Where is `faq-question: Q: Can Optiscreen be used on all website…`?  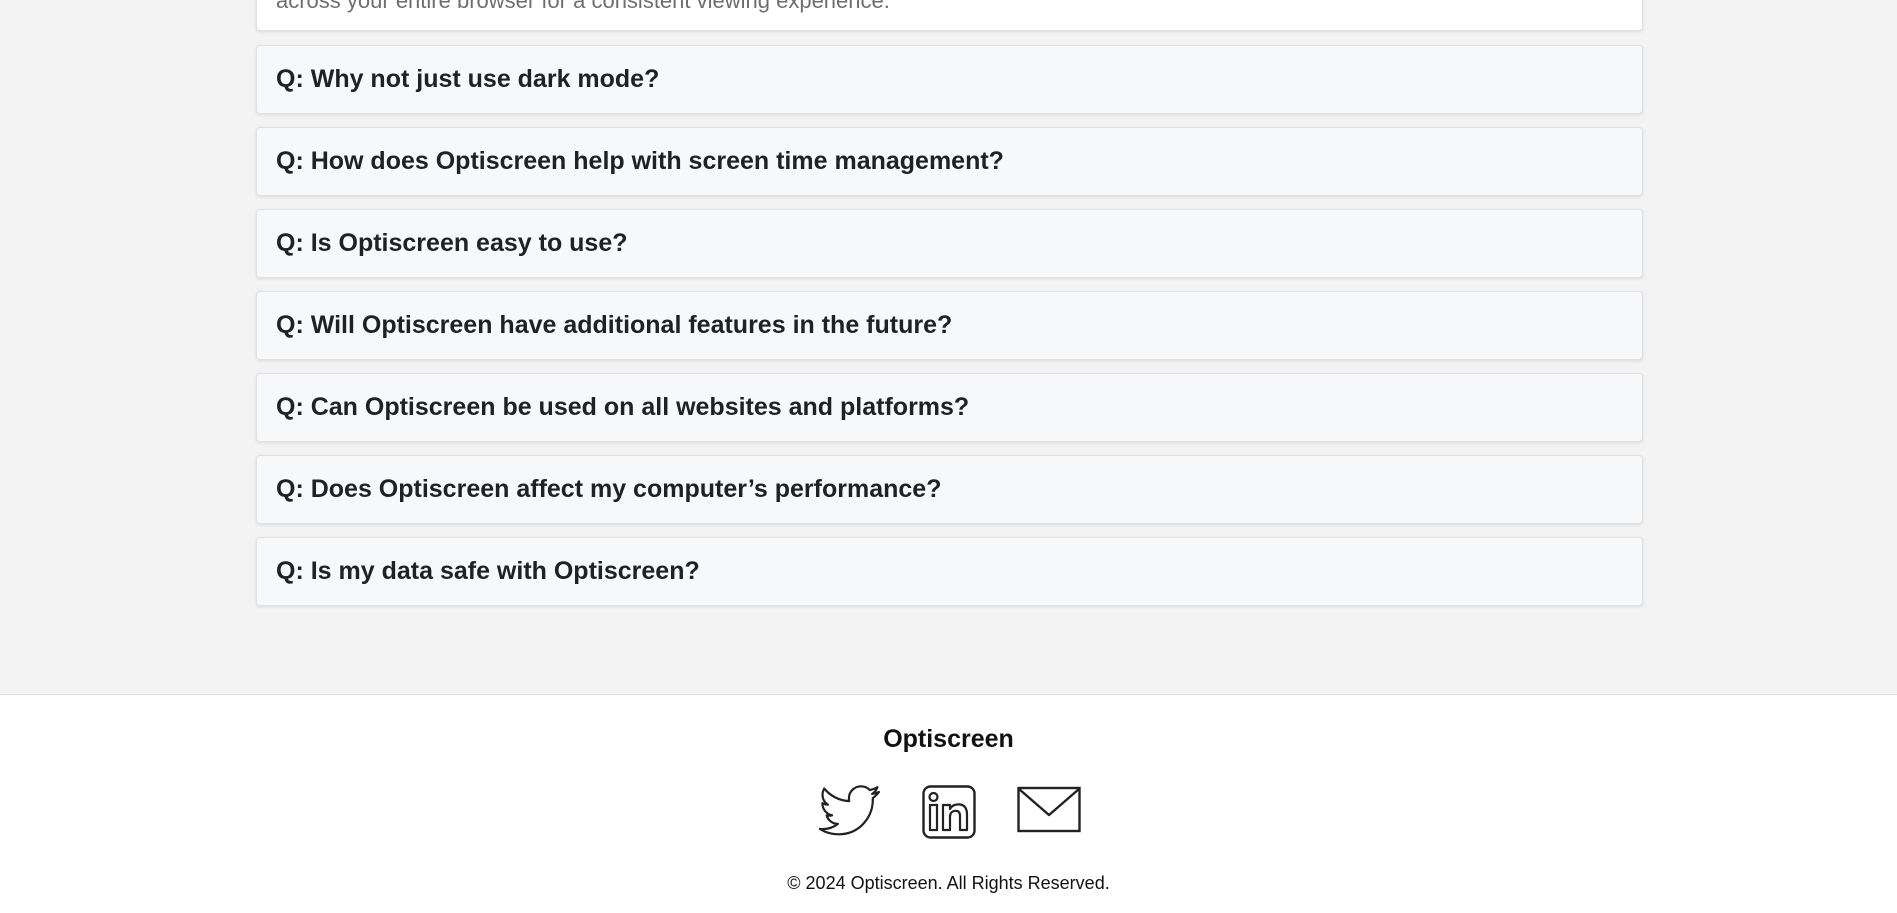
faq-question: Q: Can Optiscreen be used on all website… is located at coordinates (623, 407).